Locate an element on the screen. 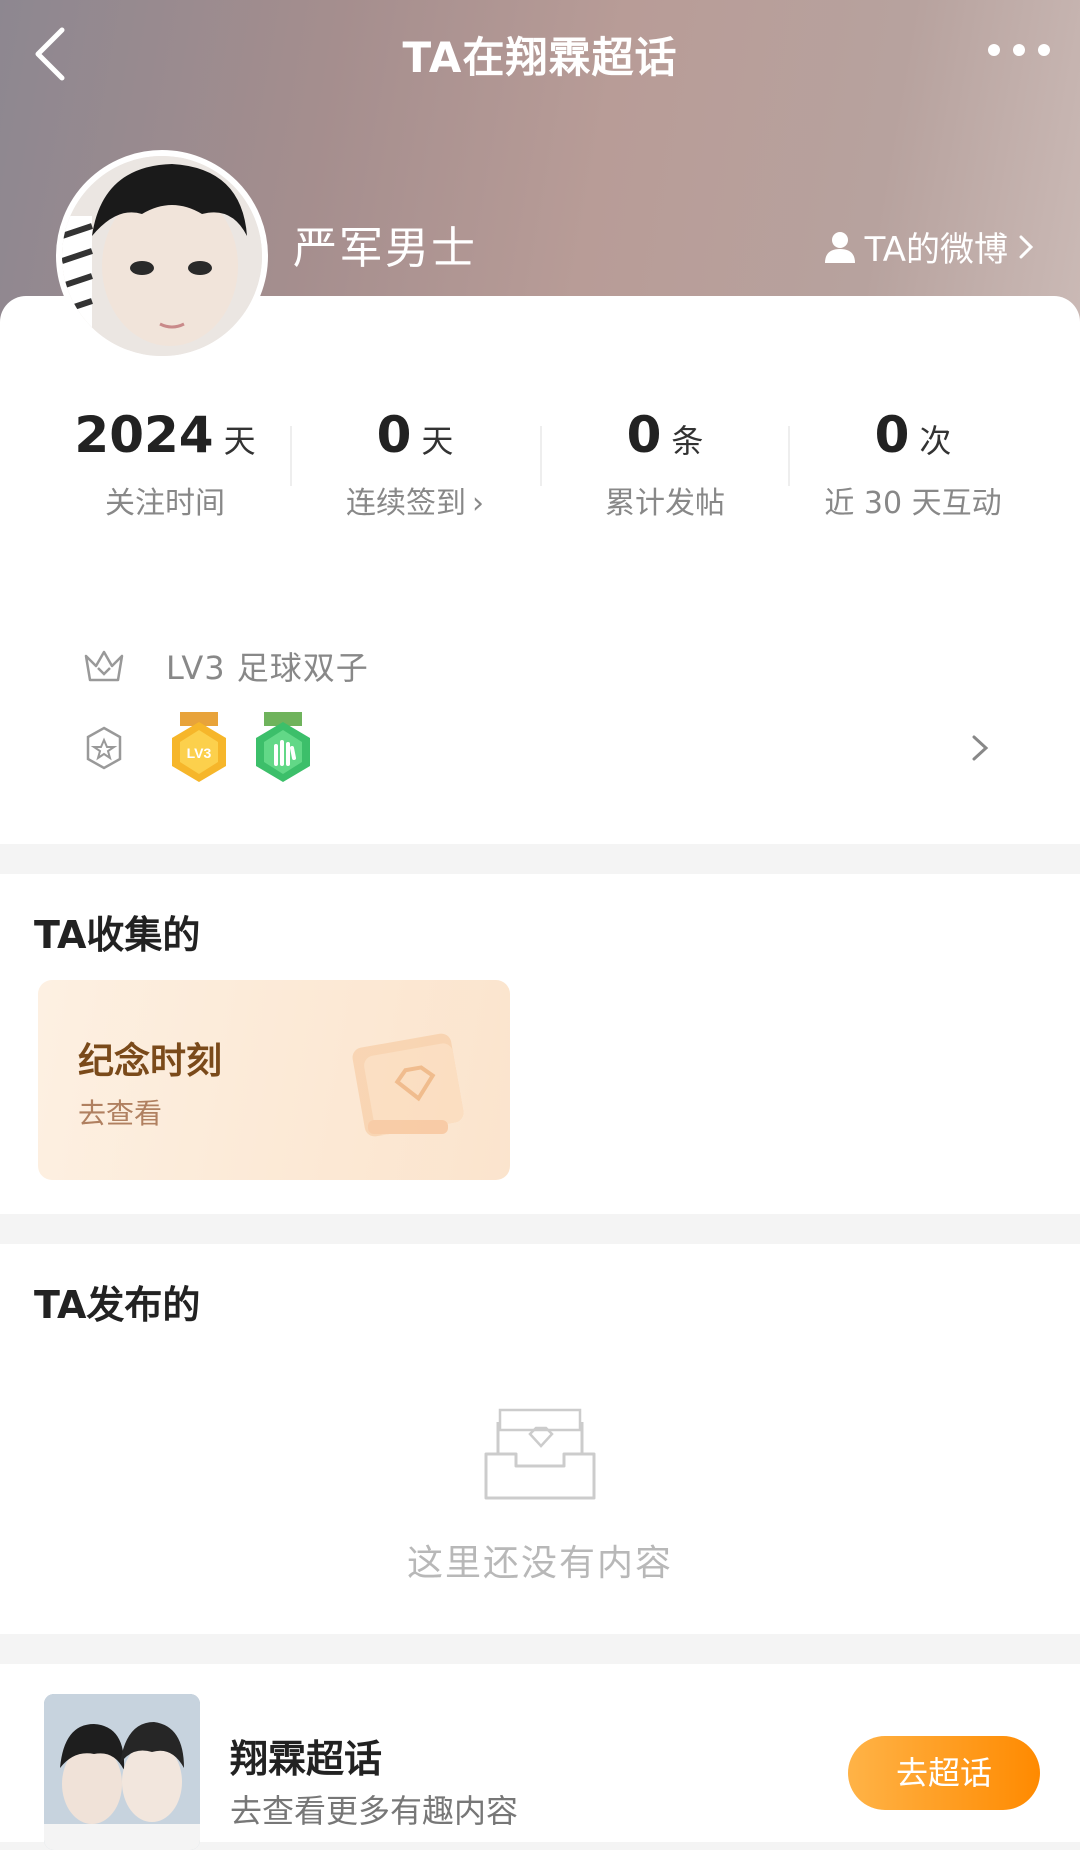 Image resolution: width=1080 pixels, height=1850 pixels. stat-label: 关注时间 is located at coordinates (165, 503).